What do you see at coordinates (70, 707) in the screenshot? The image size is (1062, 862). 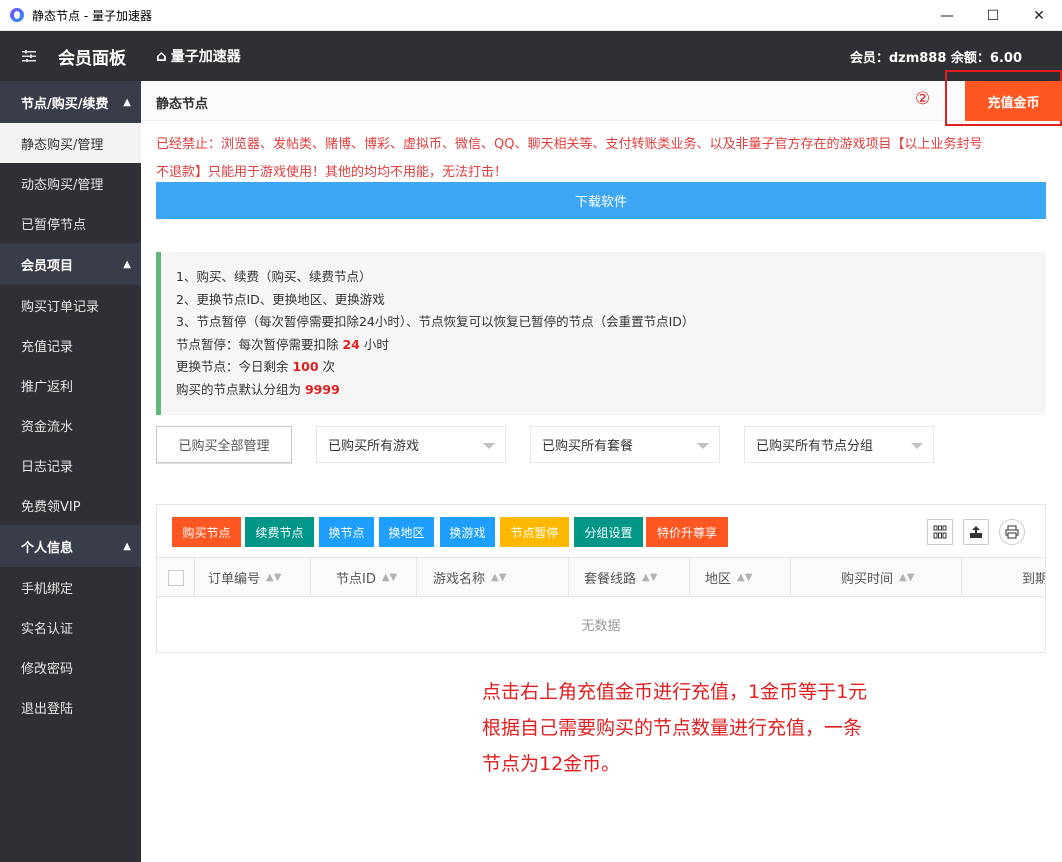 I see `sidebar-item-logout: 退出登陆` at bounding box center [70, 707].